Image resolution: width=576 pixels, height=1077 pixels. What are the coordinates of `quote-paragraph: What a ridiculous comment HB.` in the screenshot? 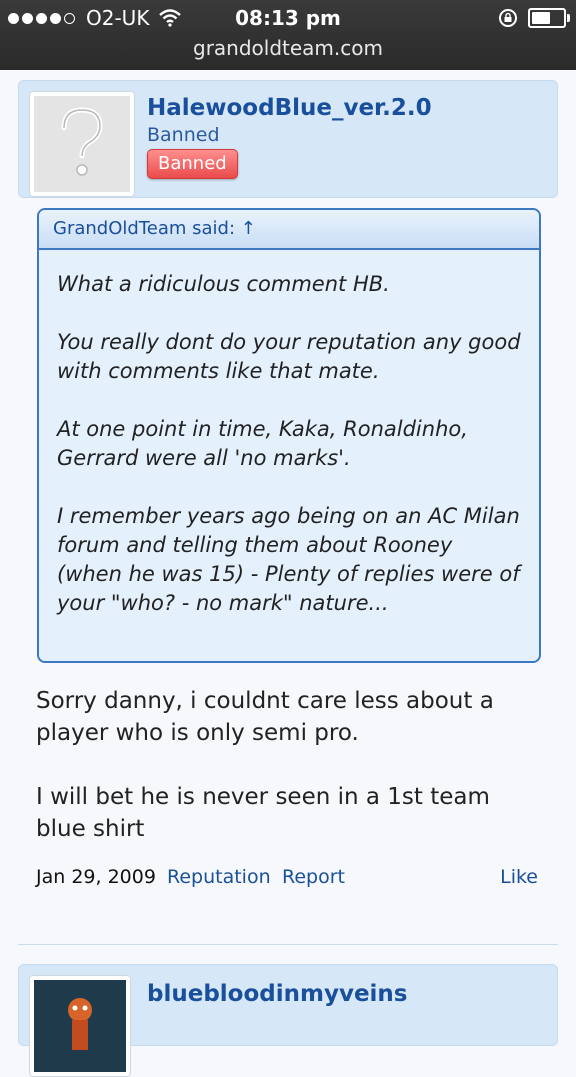 It's located at (223, 284).